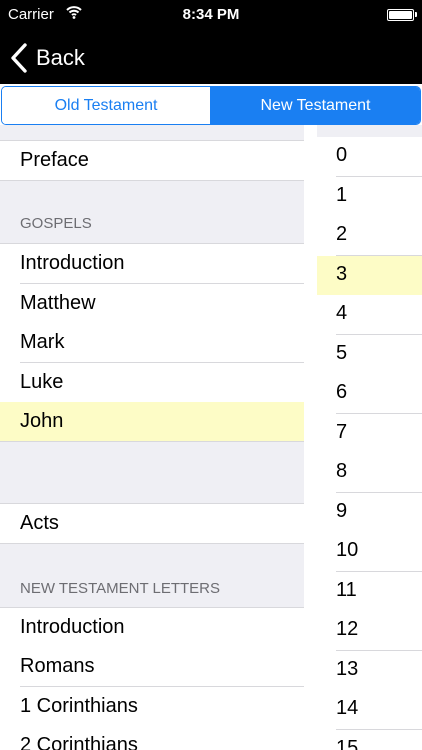 This screenshot has height=750, width=422. I want to click on book-label: Romans, so click(57, 666).